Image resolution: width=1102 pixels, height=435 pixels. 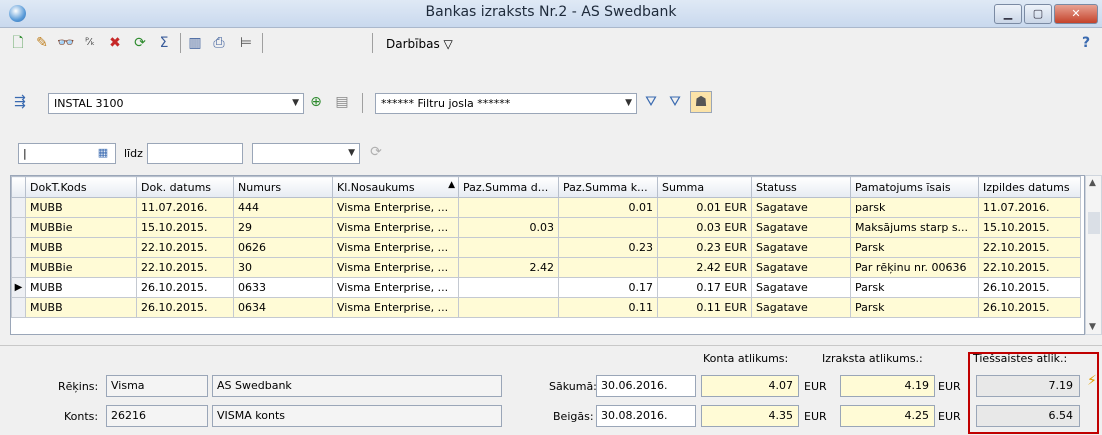 What do you see at coordinates (185, 207) in the screenshot?
I see `cell-doc-date: 11.07.2016.` at bounding box center [185, 207].